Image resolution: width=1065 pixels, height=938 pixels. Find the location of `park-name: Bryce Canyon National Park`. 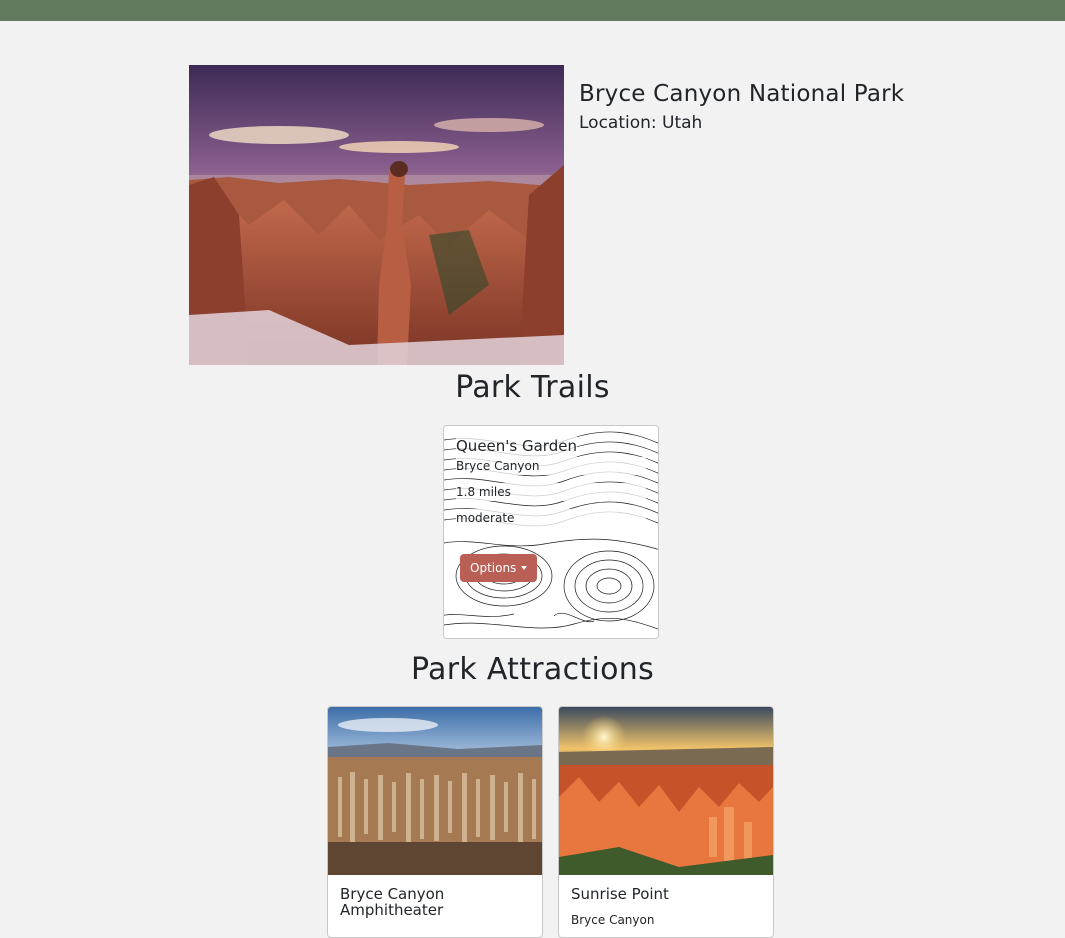

park-name: Bryce Canyon National Park is located at coordinates (742, 94).